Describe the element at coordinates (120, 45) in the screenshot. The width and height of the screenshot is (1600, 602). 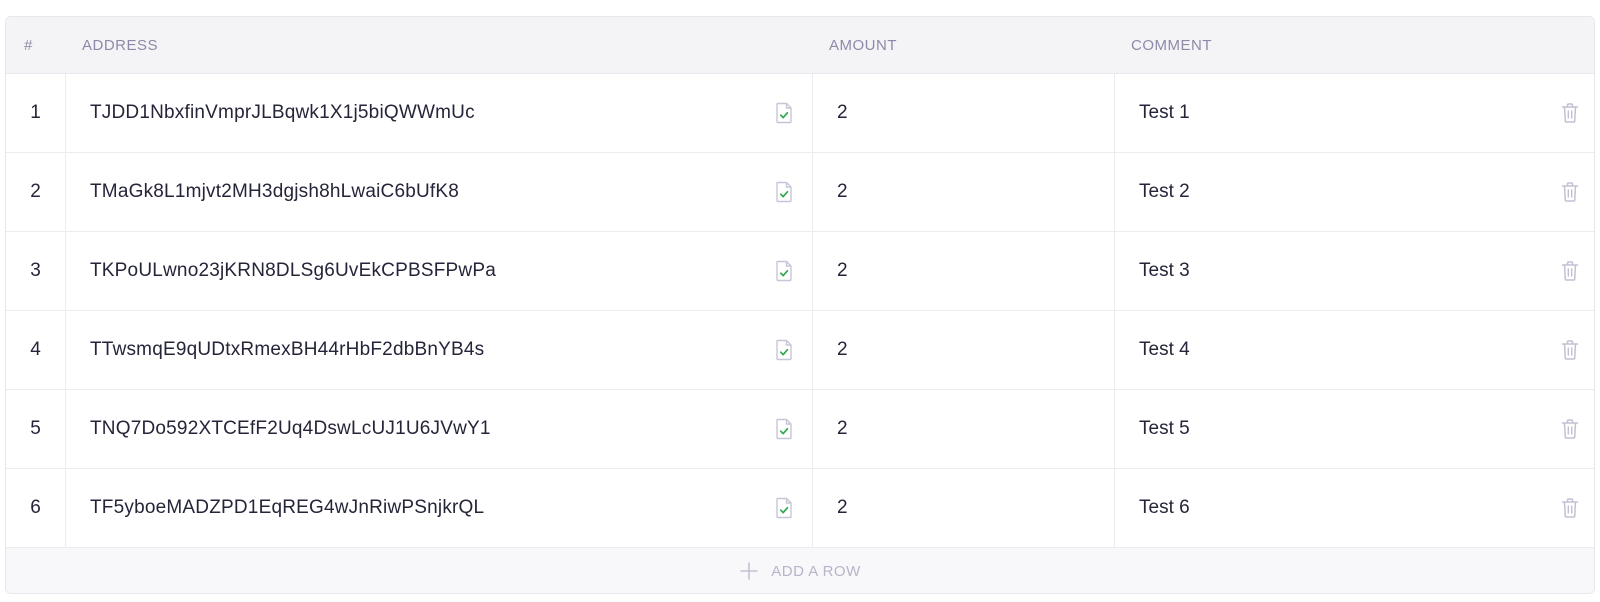
I see `header-address: ADDRESS` at that location.